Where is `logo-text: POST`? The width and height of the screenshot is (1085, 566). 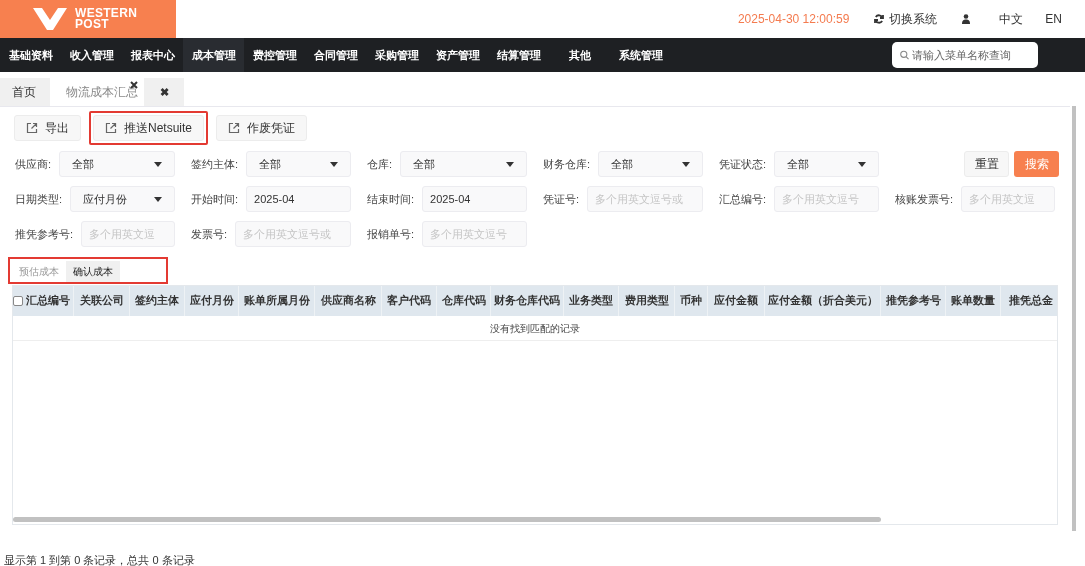
logo-text: POST is located at coordinates (92, 24).